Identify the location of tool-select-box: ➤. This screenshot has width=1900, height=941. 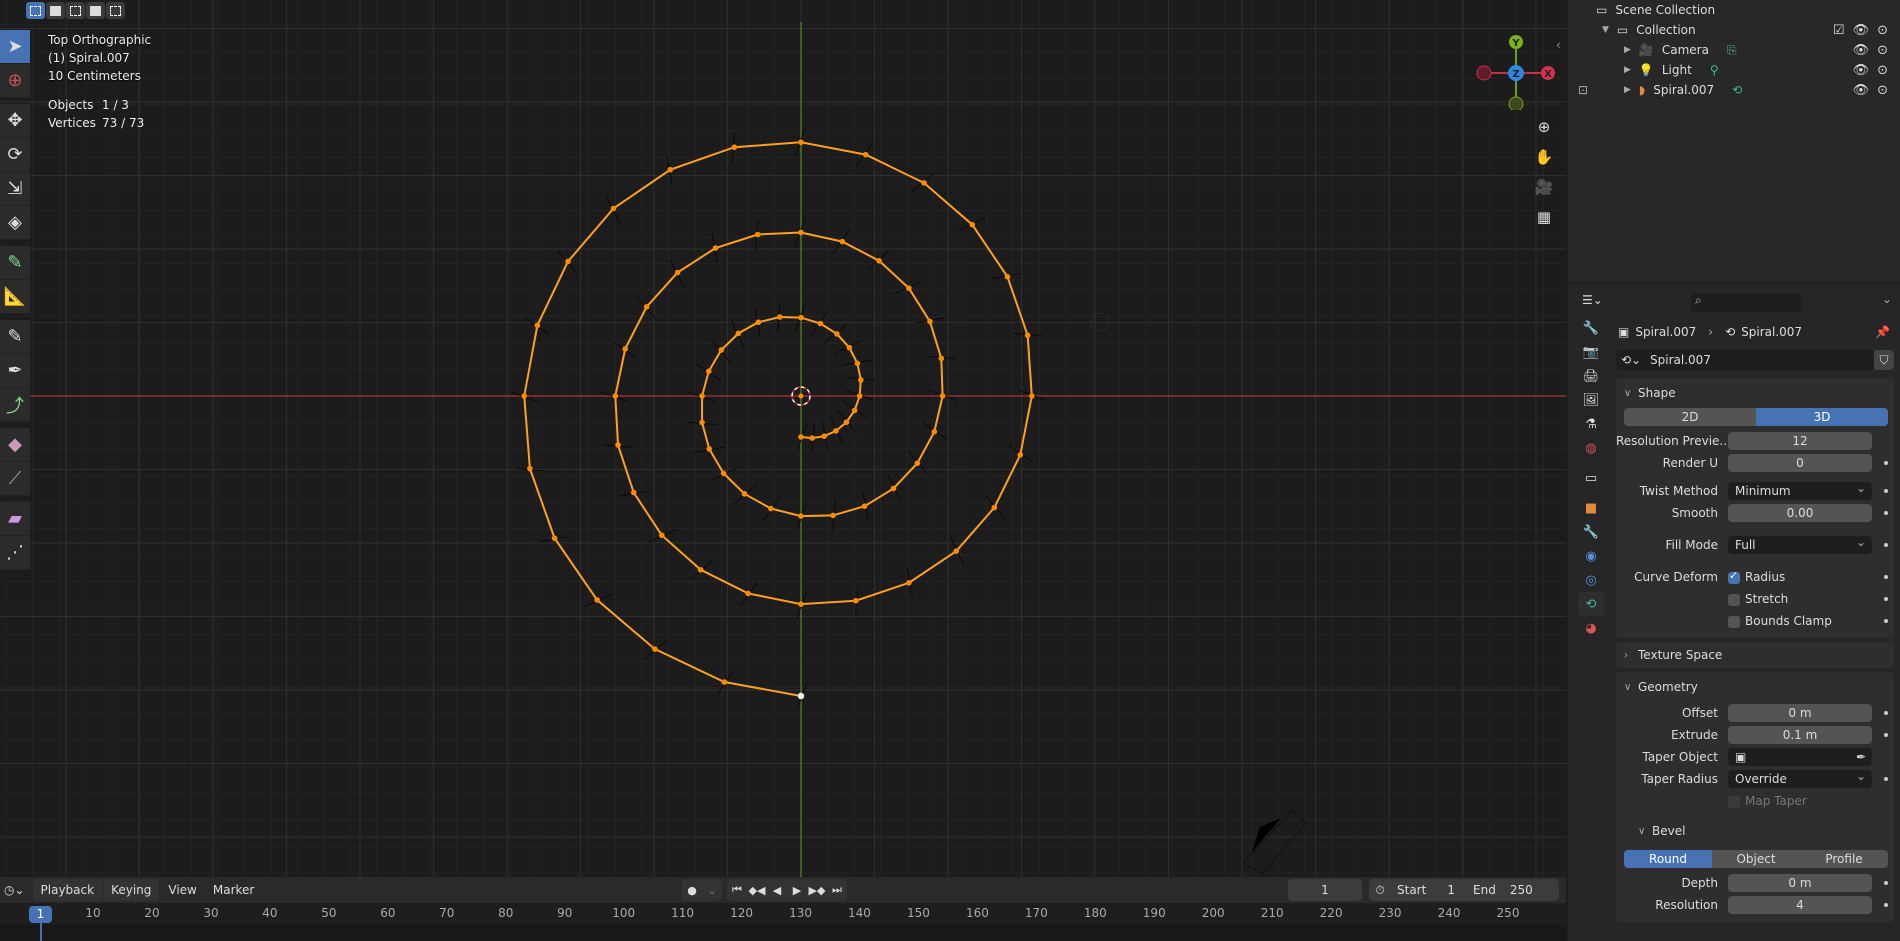
(15, 47).